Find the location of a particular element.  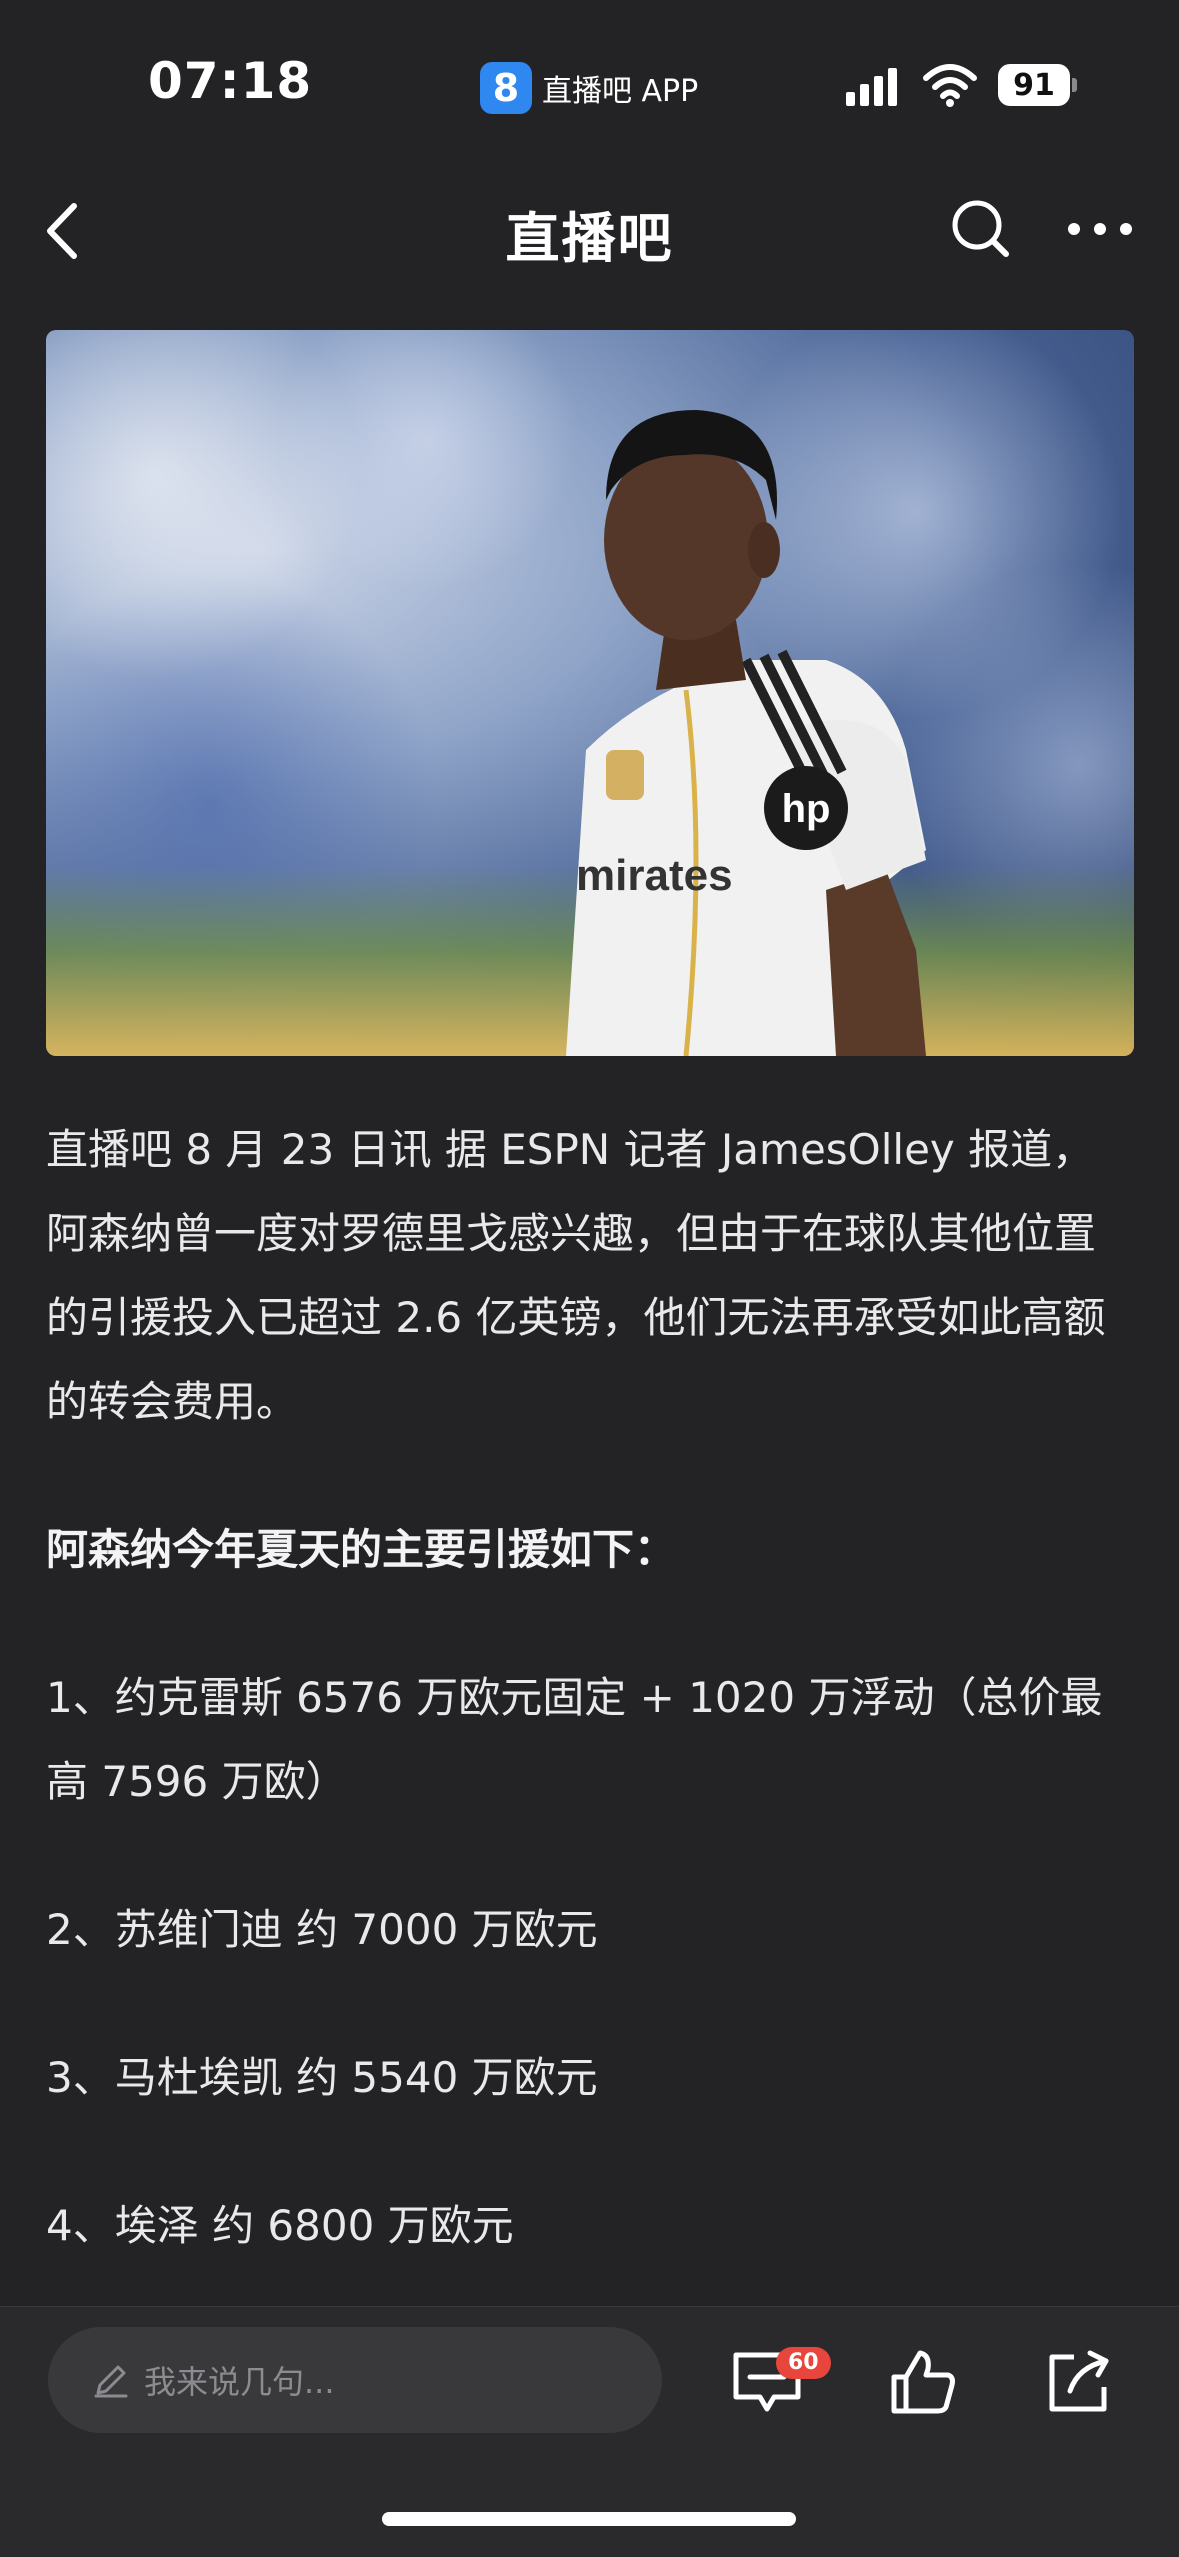

list-item: 4、埃泽 约 6800 万欧元 is located at coordinates (280, 2225).